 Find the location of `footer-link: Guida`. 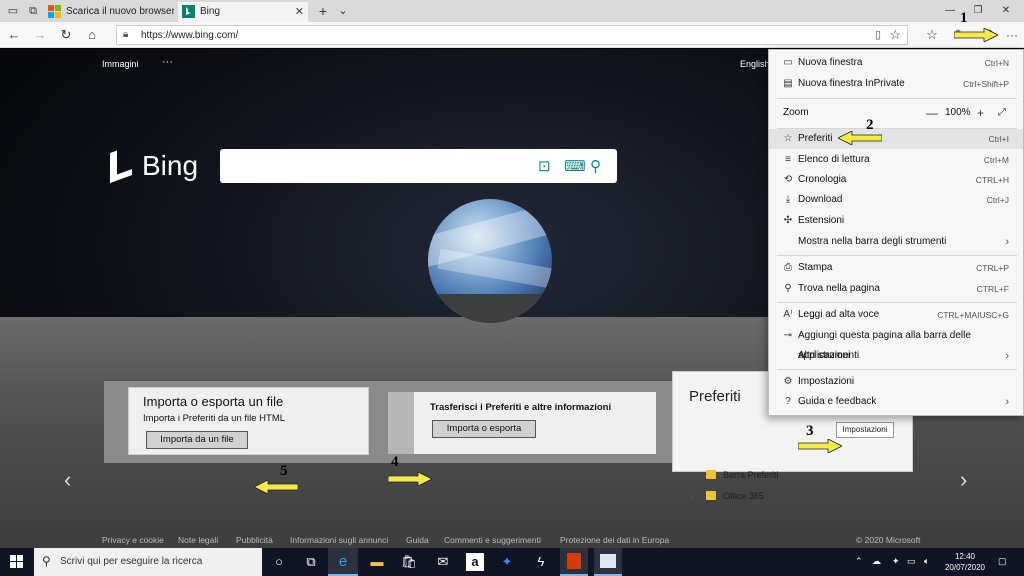

footer-link: Guida is located at coordinates (417, 540).